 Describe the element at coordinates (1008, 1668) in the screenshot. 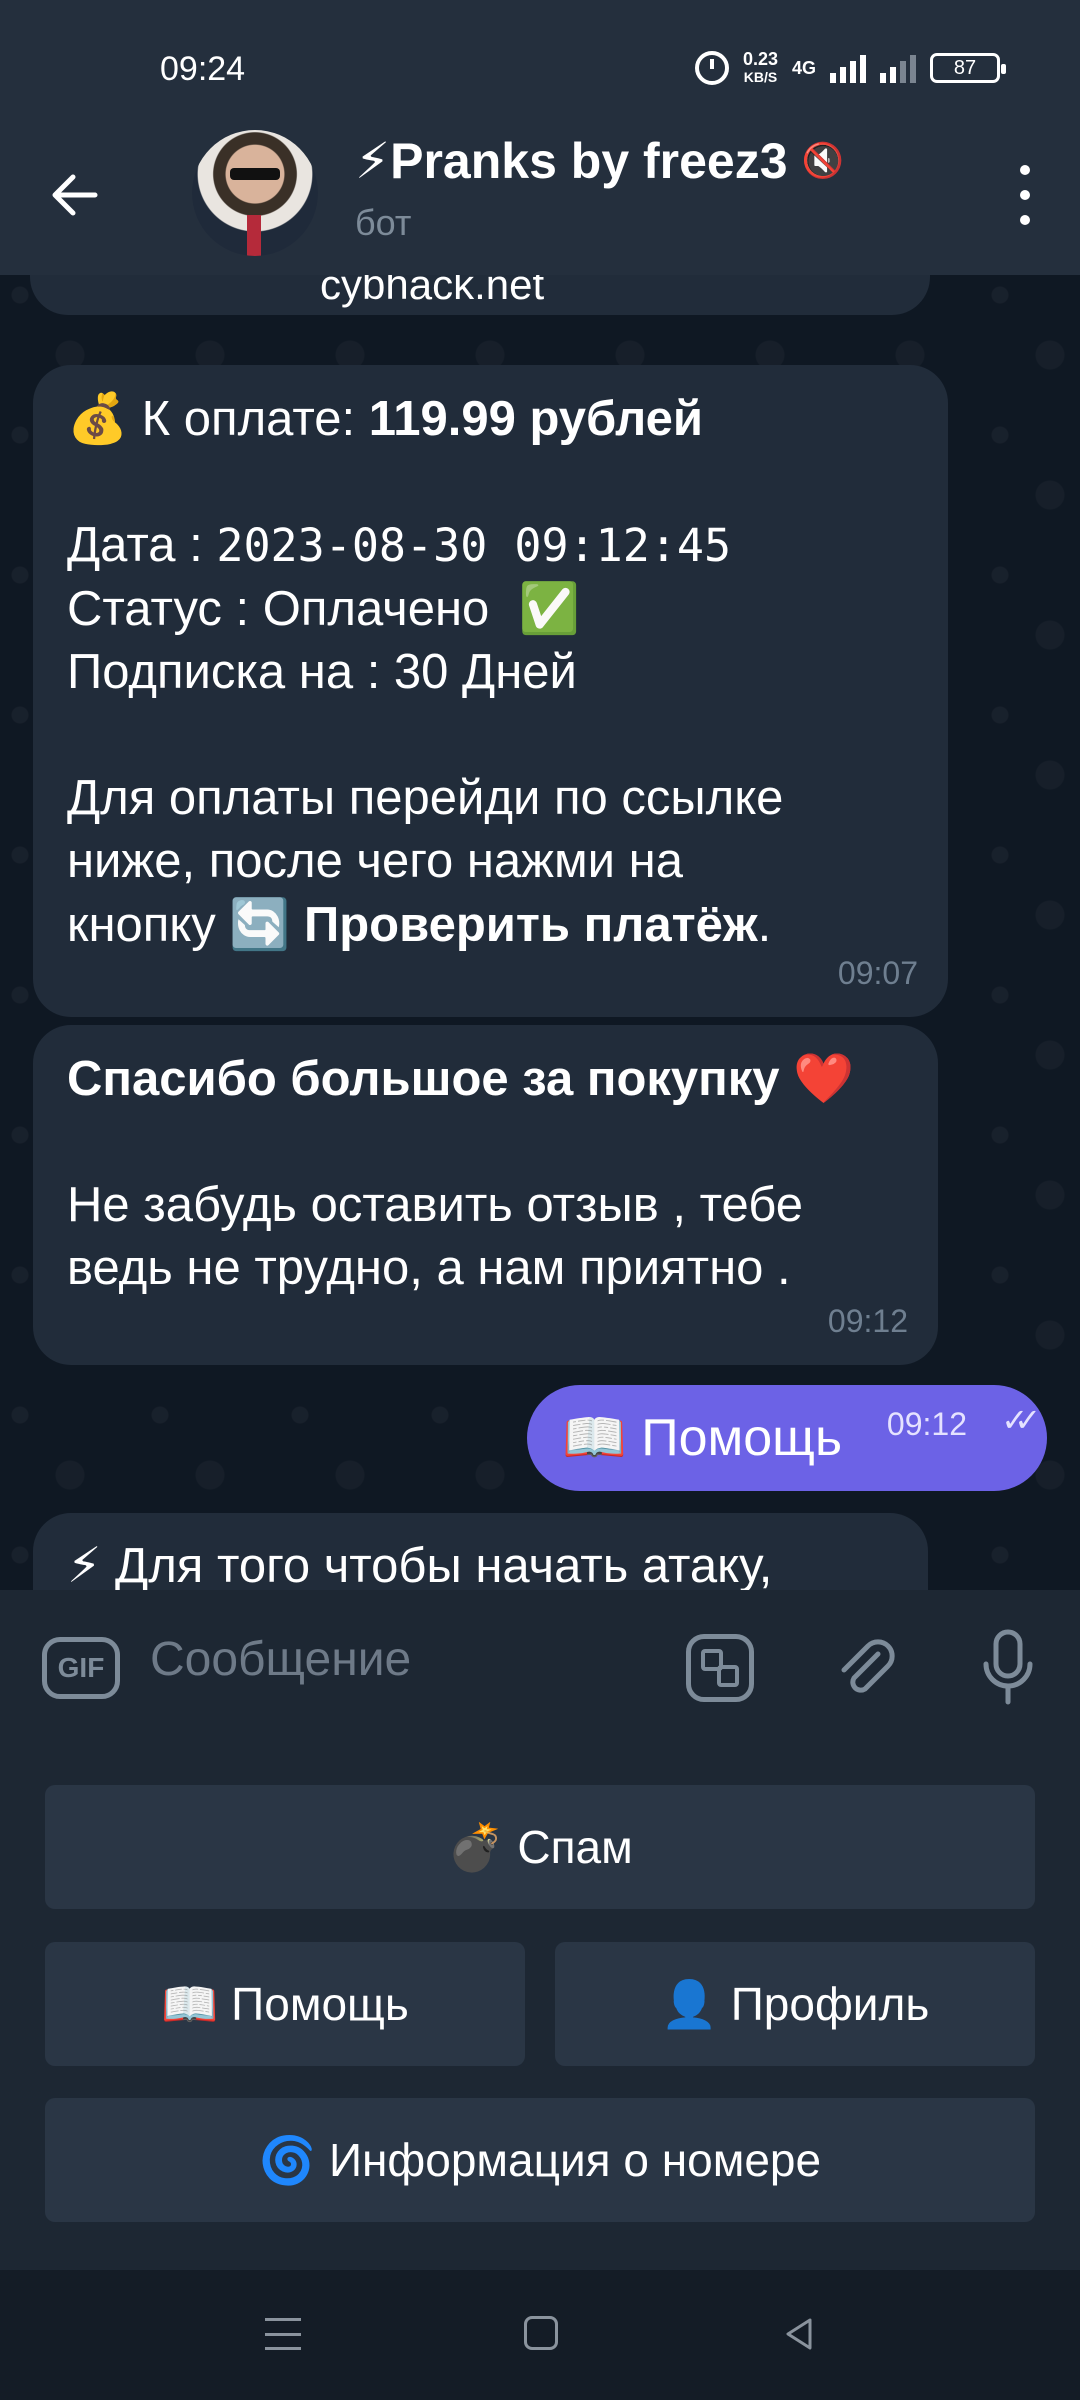

I see `microphone-icon` at that location.